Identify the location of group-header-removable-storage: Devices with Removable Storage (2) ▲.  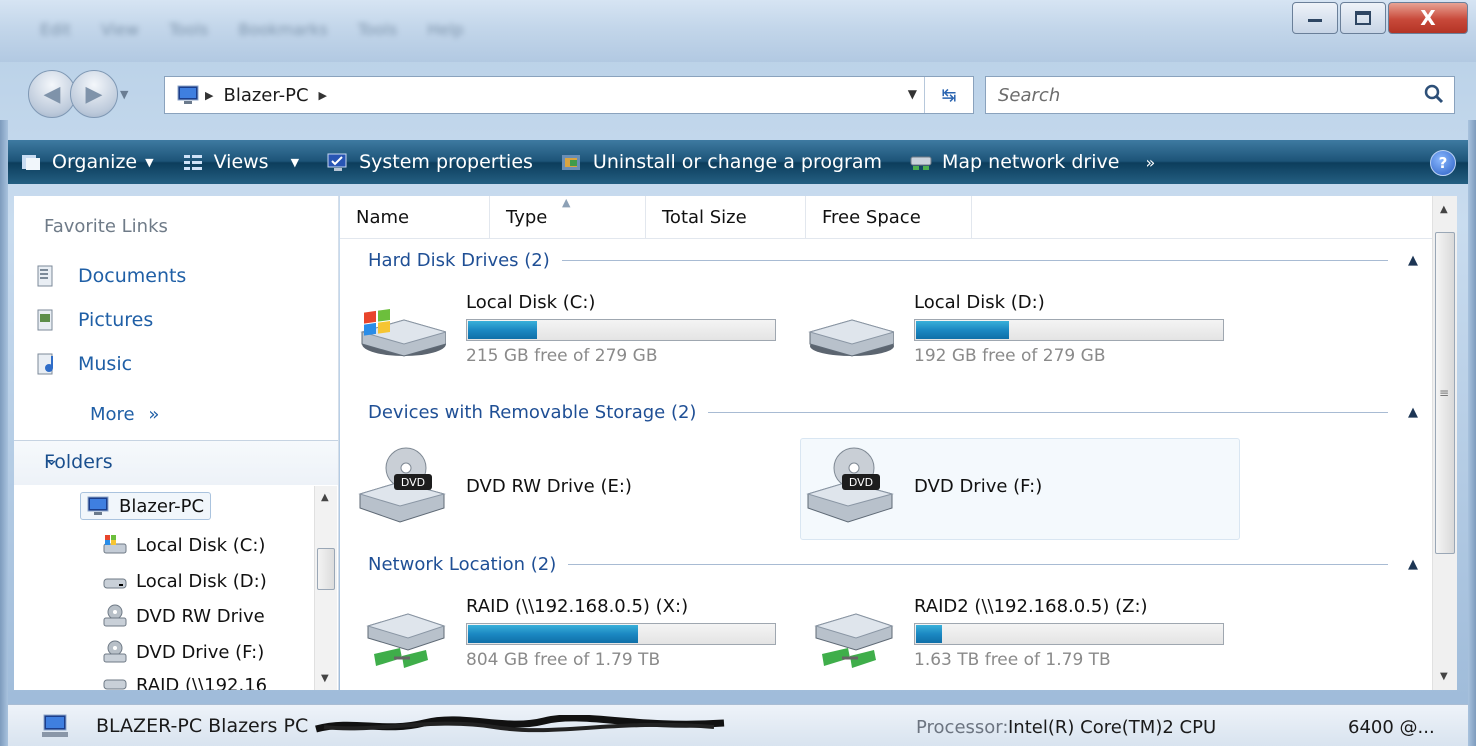
(893, 412).